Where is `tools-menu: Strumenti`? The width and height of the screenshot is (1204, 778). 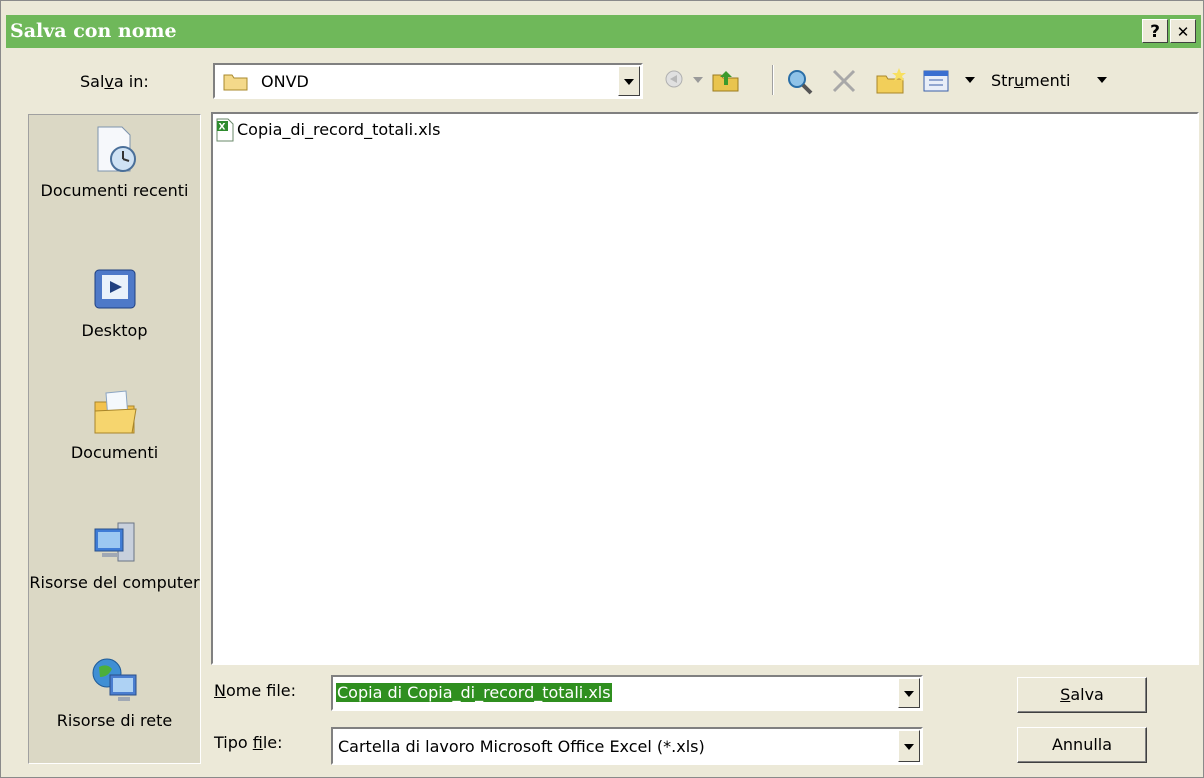
tools-menu: Strumenti is located at coordinates (1030, 80).